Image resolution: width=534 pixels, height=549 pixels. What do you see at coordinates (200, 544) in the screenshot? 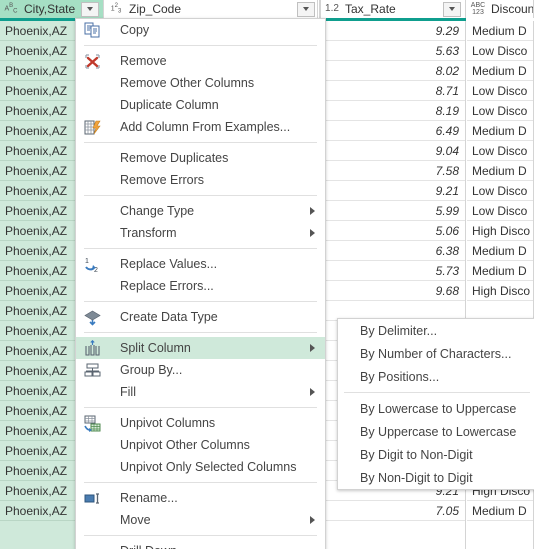
I see `menu-item-drill-down: Drill Down` at bounding box center [200, 544].